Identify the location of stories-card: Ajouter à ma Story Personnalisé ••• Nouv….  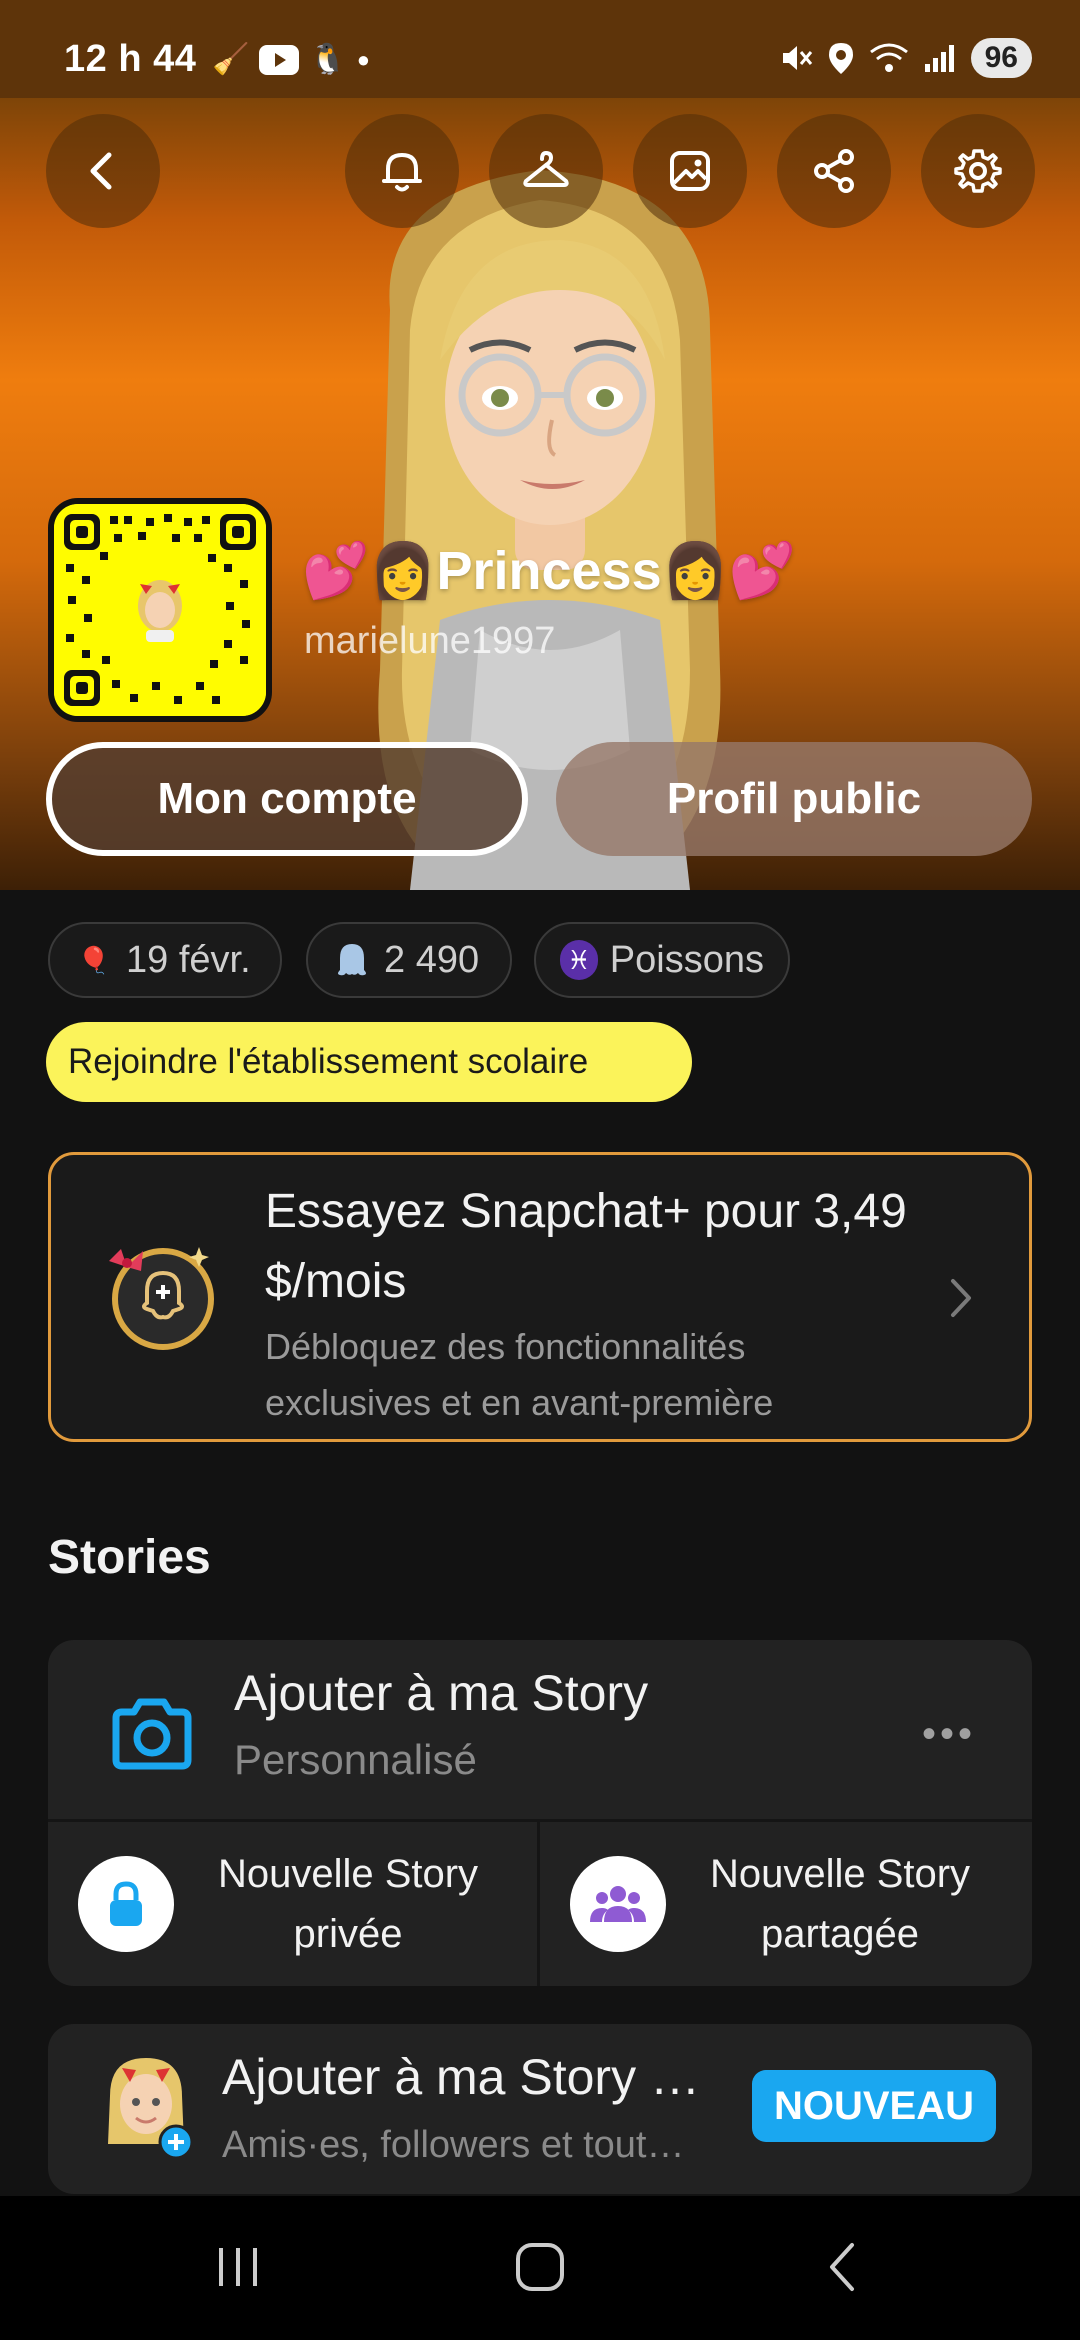
(540, 1813).